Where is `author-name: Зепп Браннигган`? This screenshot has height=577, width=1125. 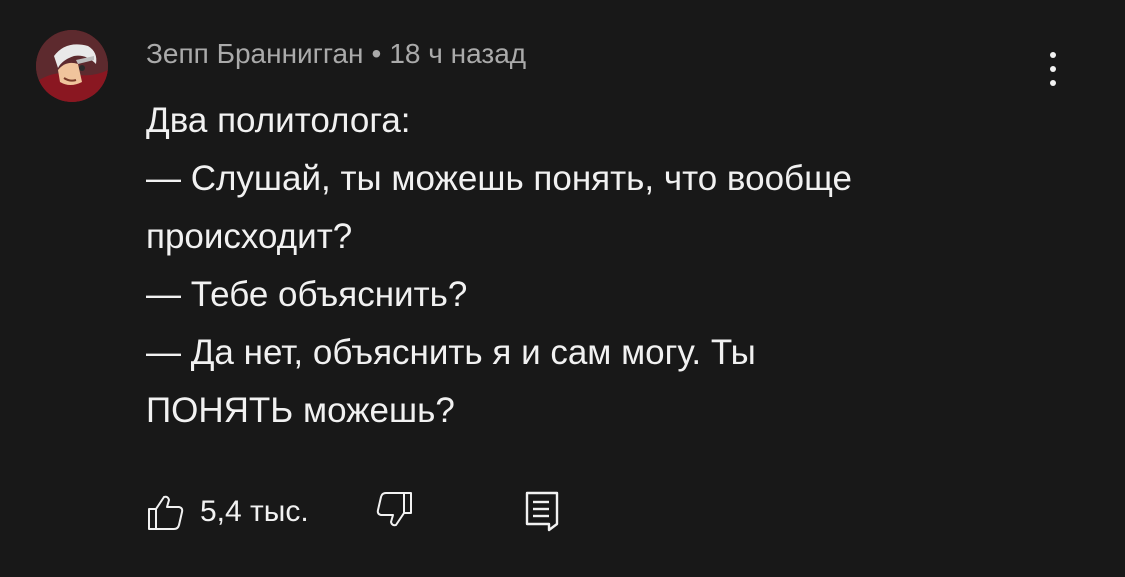
author-name: Зепп Браннигган is located at coordinates (255, 53).